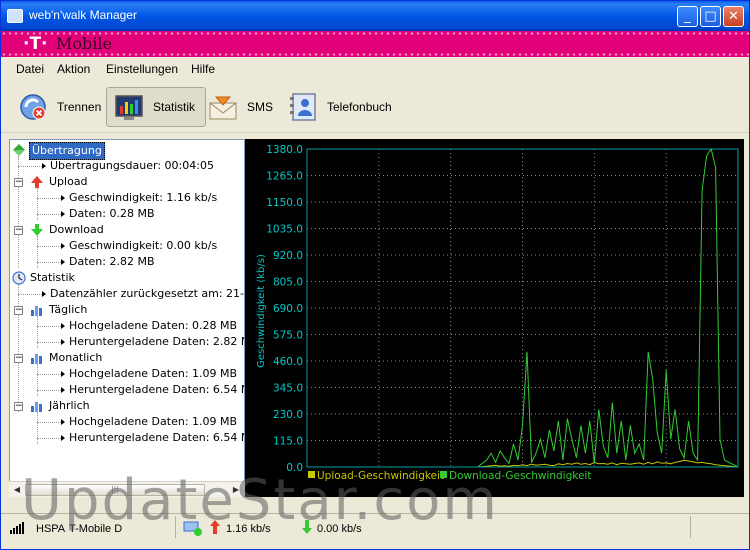 The width and height of the screenshot is (750, 550). I want to click on y-tick-label: 1150.0, so click(284, 203).